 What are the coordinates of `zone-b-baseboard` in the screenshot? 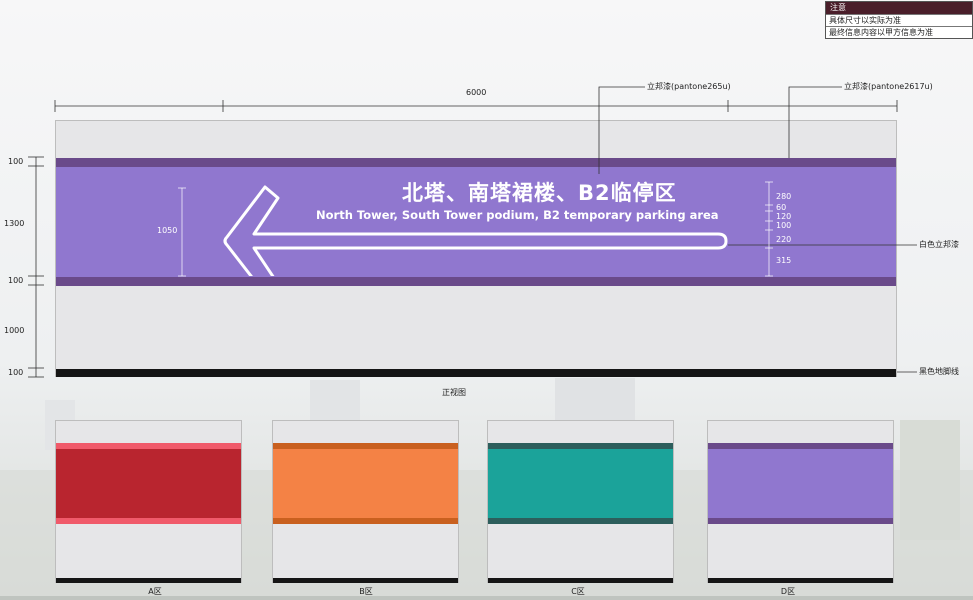 It's located at (365, 580).